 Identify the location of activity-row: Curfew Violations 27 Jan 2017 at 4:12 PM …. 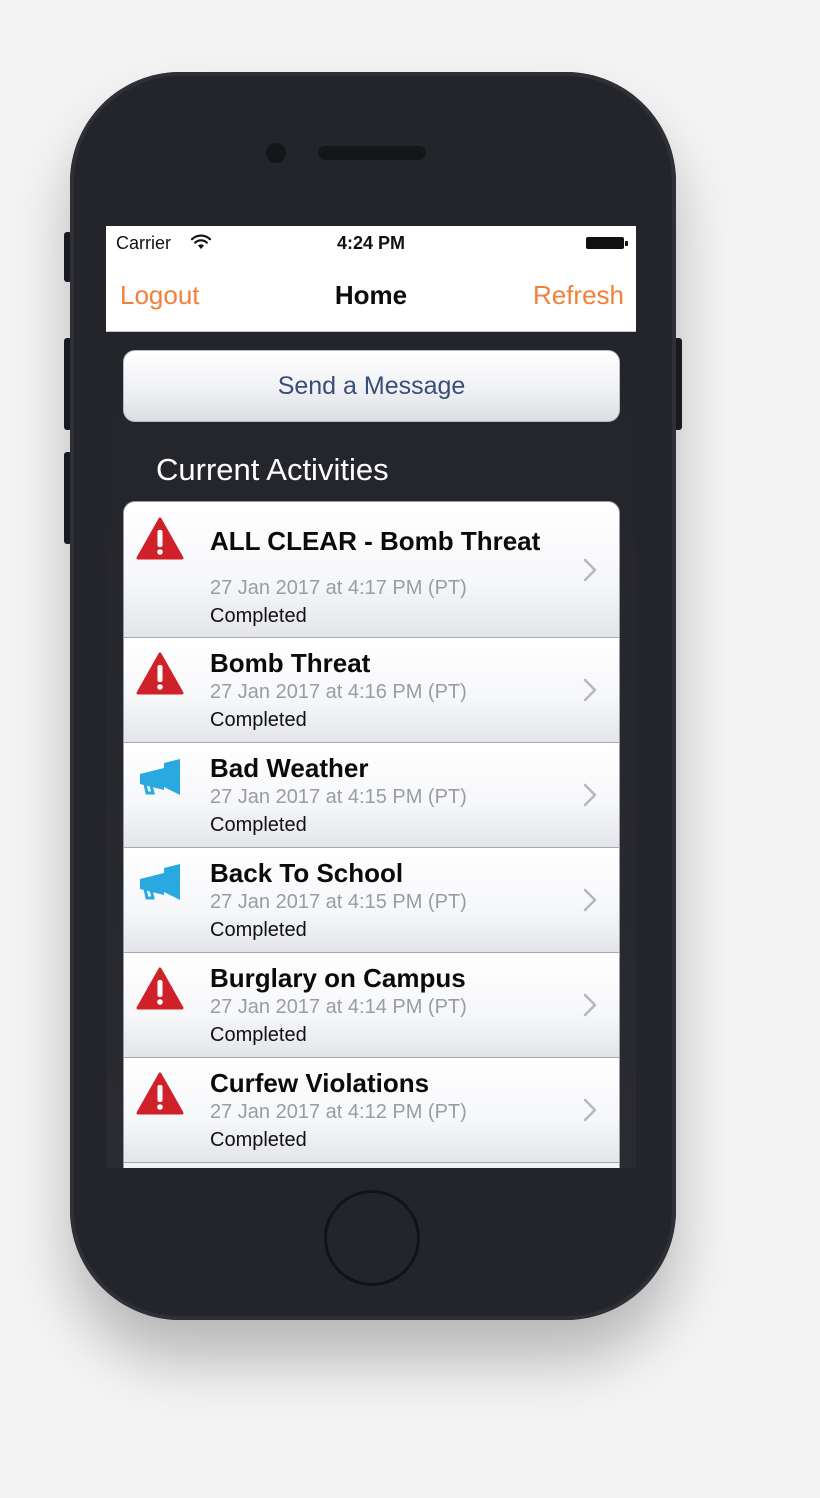
(371, 1110).